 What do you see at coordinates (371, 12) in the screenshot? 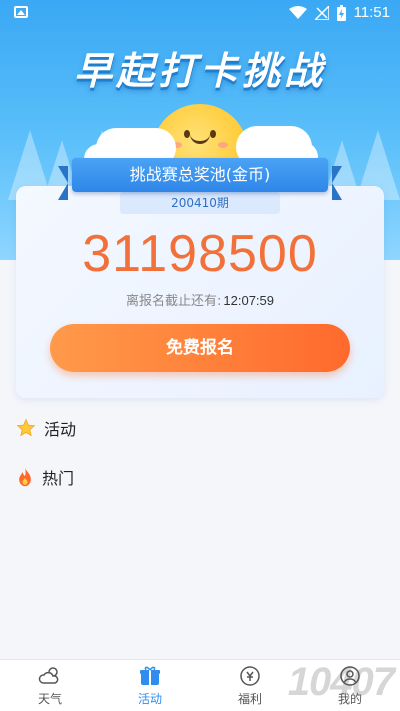
I see `clock: 11:51` at bounding box center [371, 12].